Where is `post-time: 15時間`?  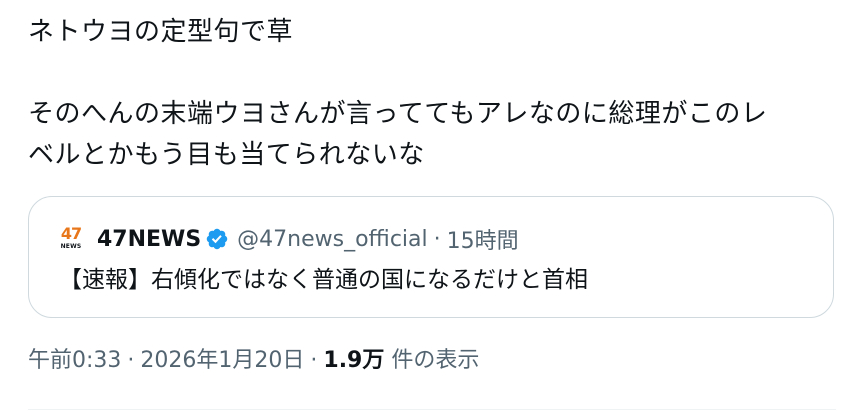 post-time: 15時間 is located at coordinates (483, 239).